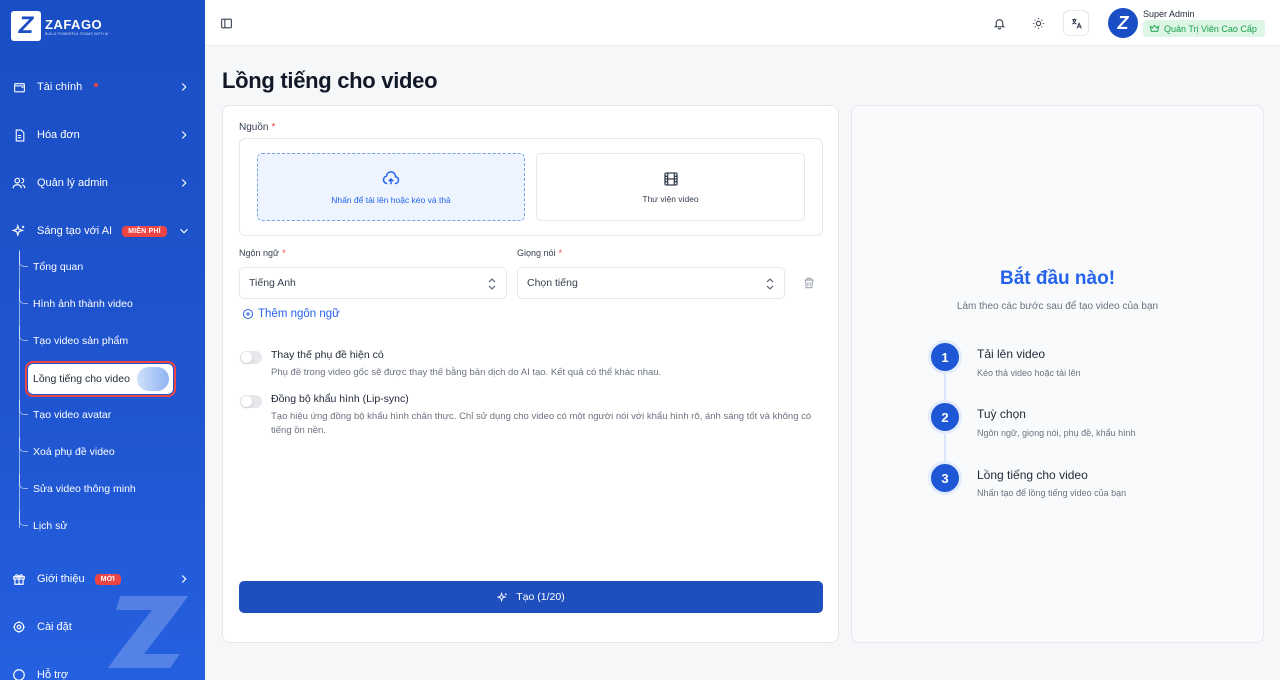 This screenshot has height=680, width=1280. What do you see at coordinates (81, 379) in the screenshot?
I see `subitem-label: Lồng tiếng cho video` at bounding box center [81, 379].